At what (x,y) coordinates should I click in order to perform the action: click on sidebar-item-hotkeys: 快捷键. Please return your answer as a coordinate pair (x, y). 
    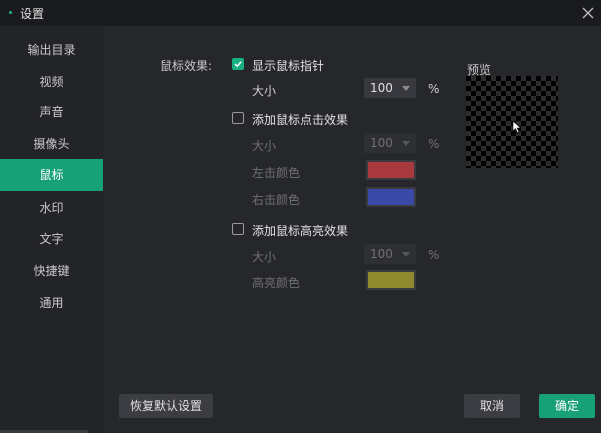
    Looking at the image, I should click on (51, 271).